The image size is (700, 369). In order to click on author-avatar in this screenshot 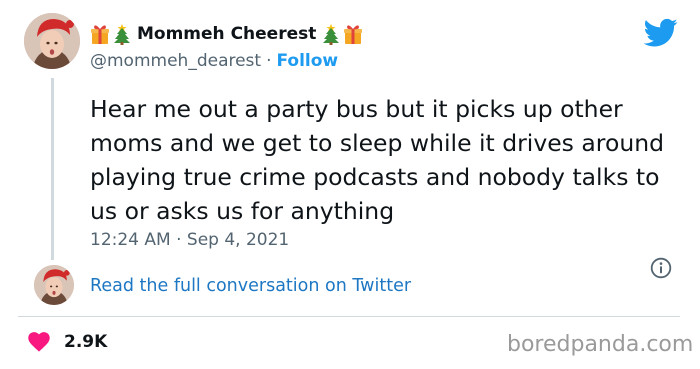, I will do `click(52, 41)`.